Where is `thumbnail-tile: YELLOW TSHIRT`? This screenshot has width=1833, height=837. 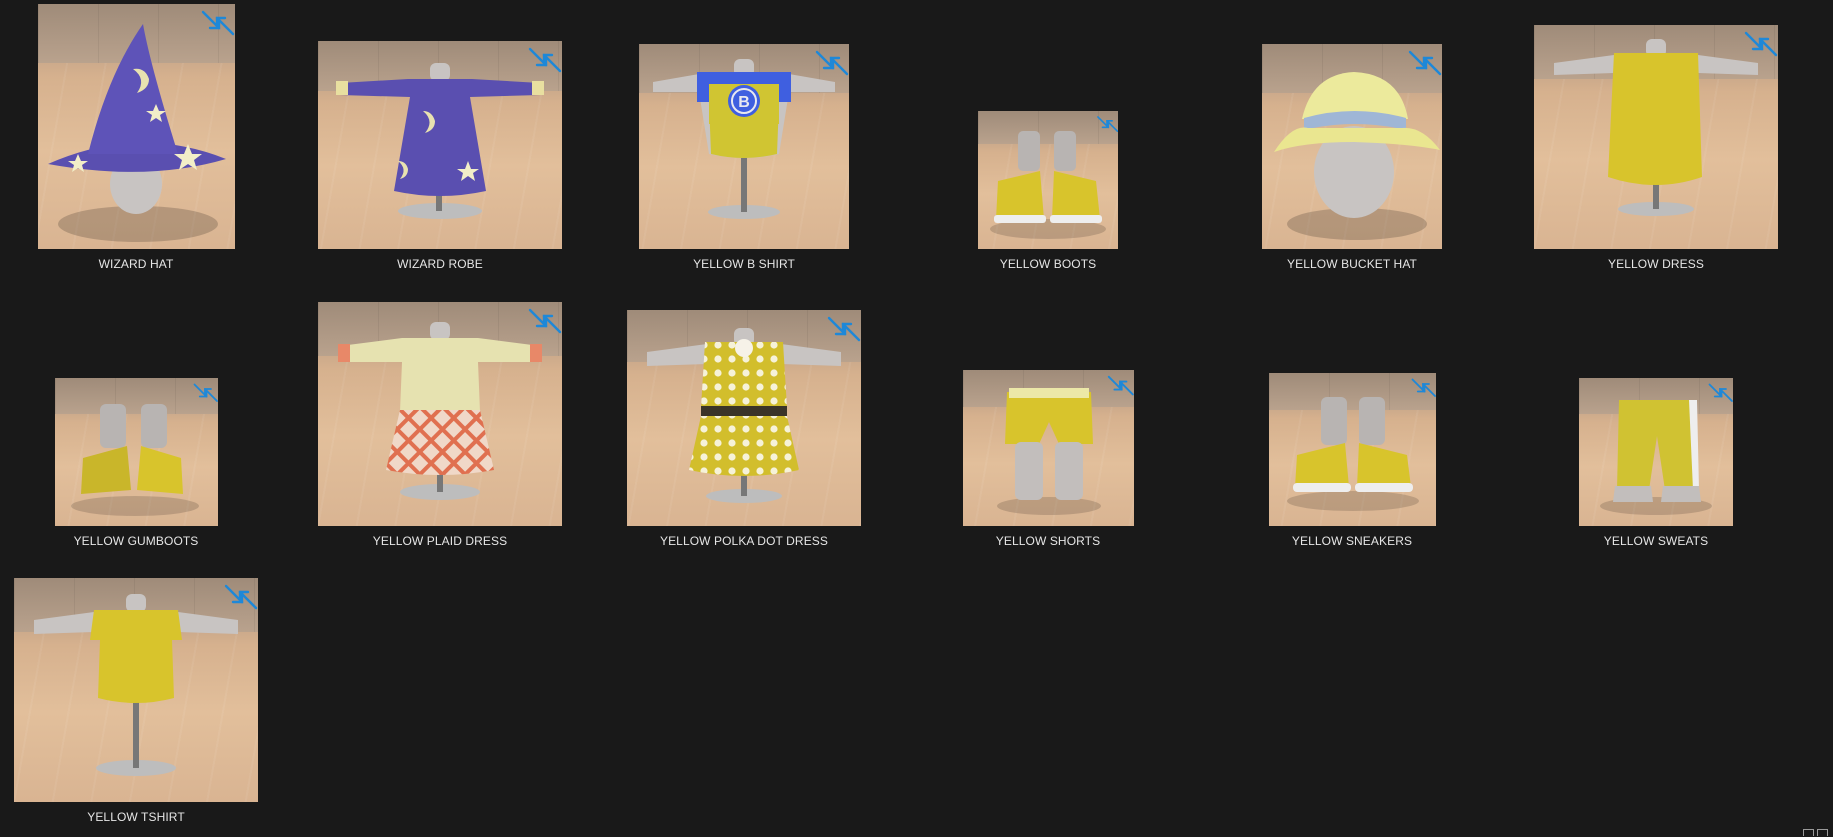 thumbnail-tile: YELLOW TSHIRT is located at coordinates (144, 701).